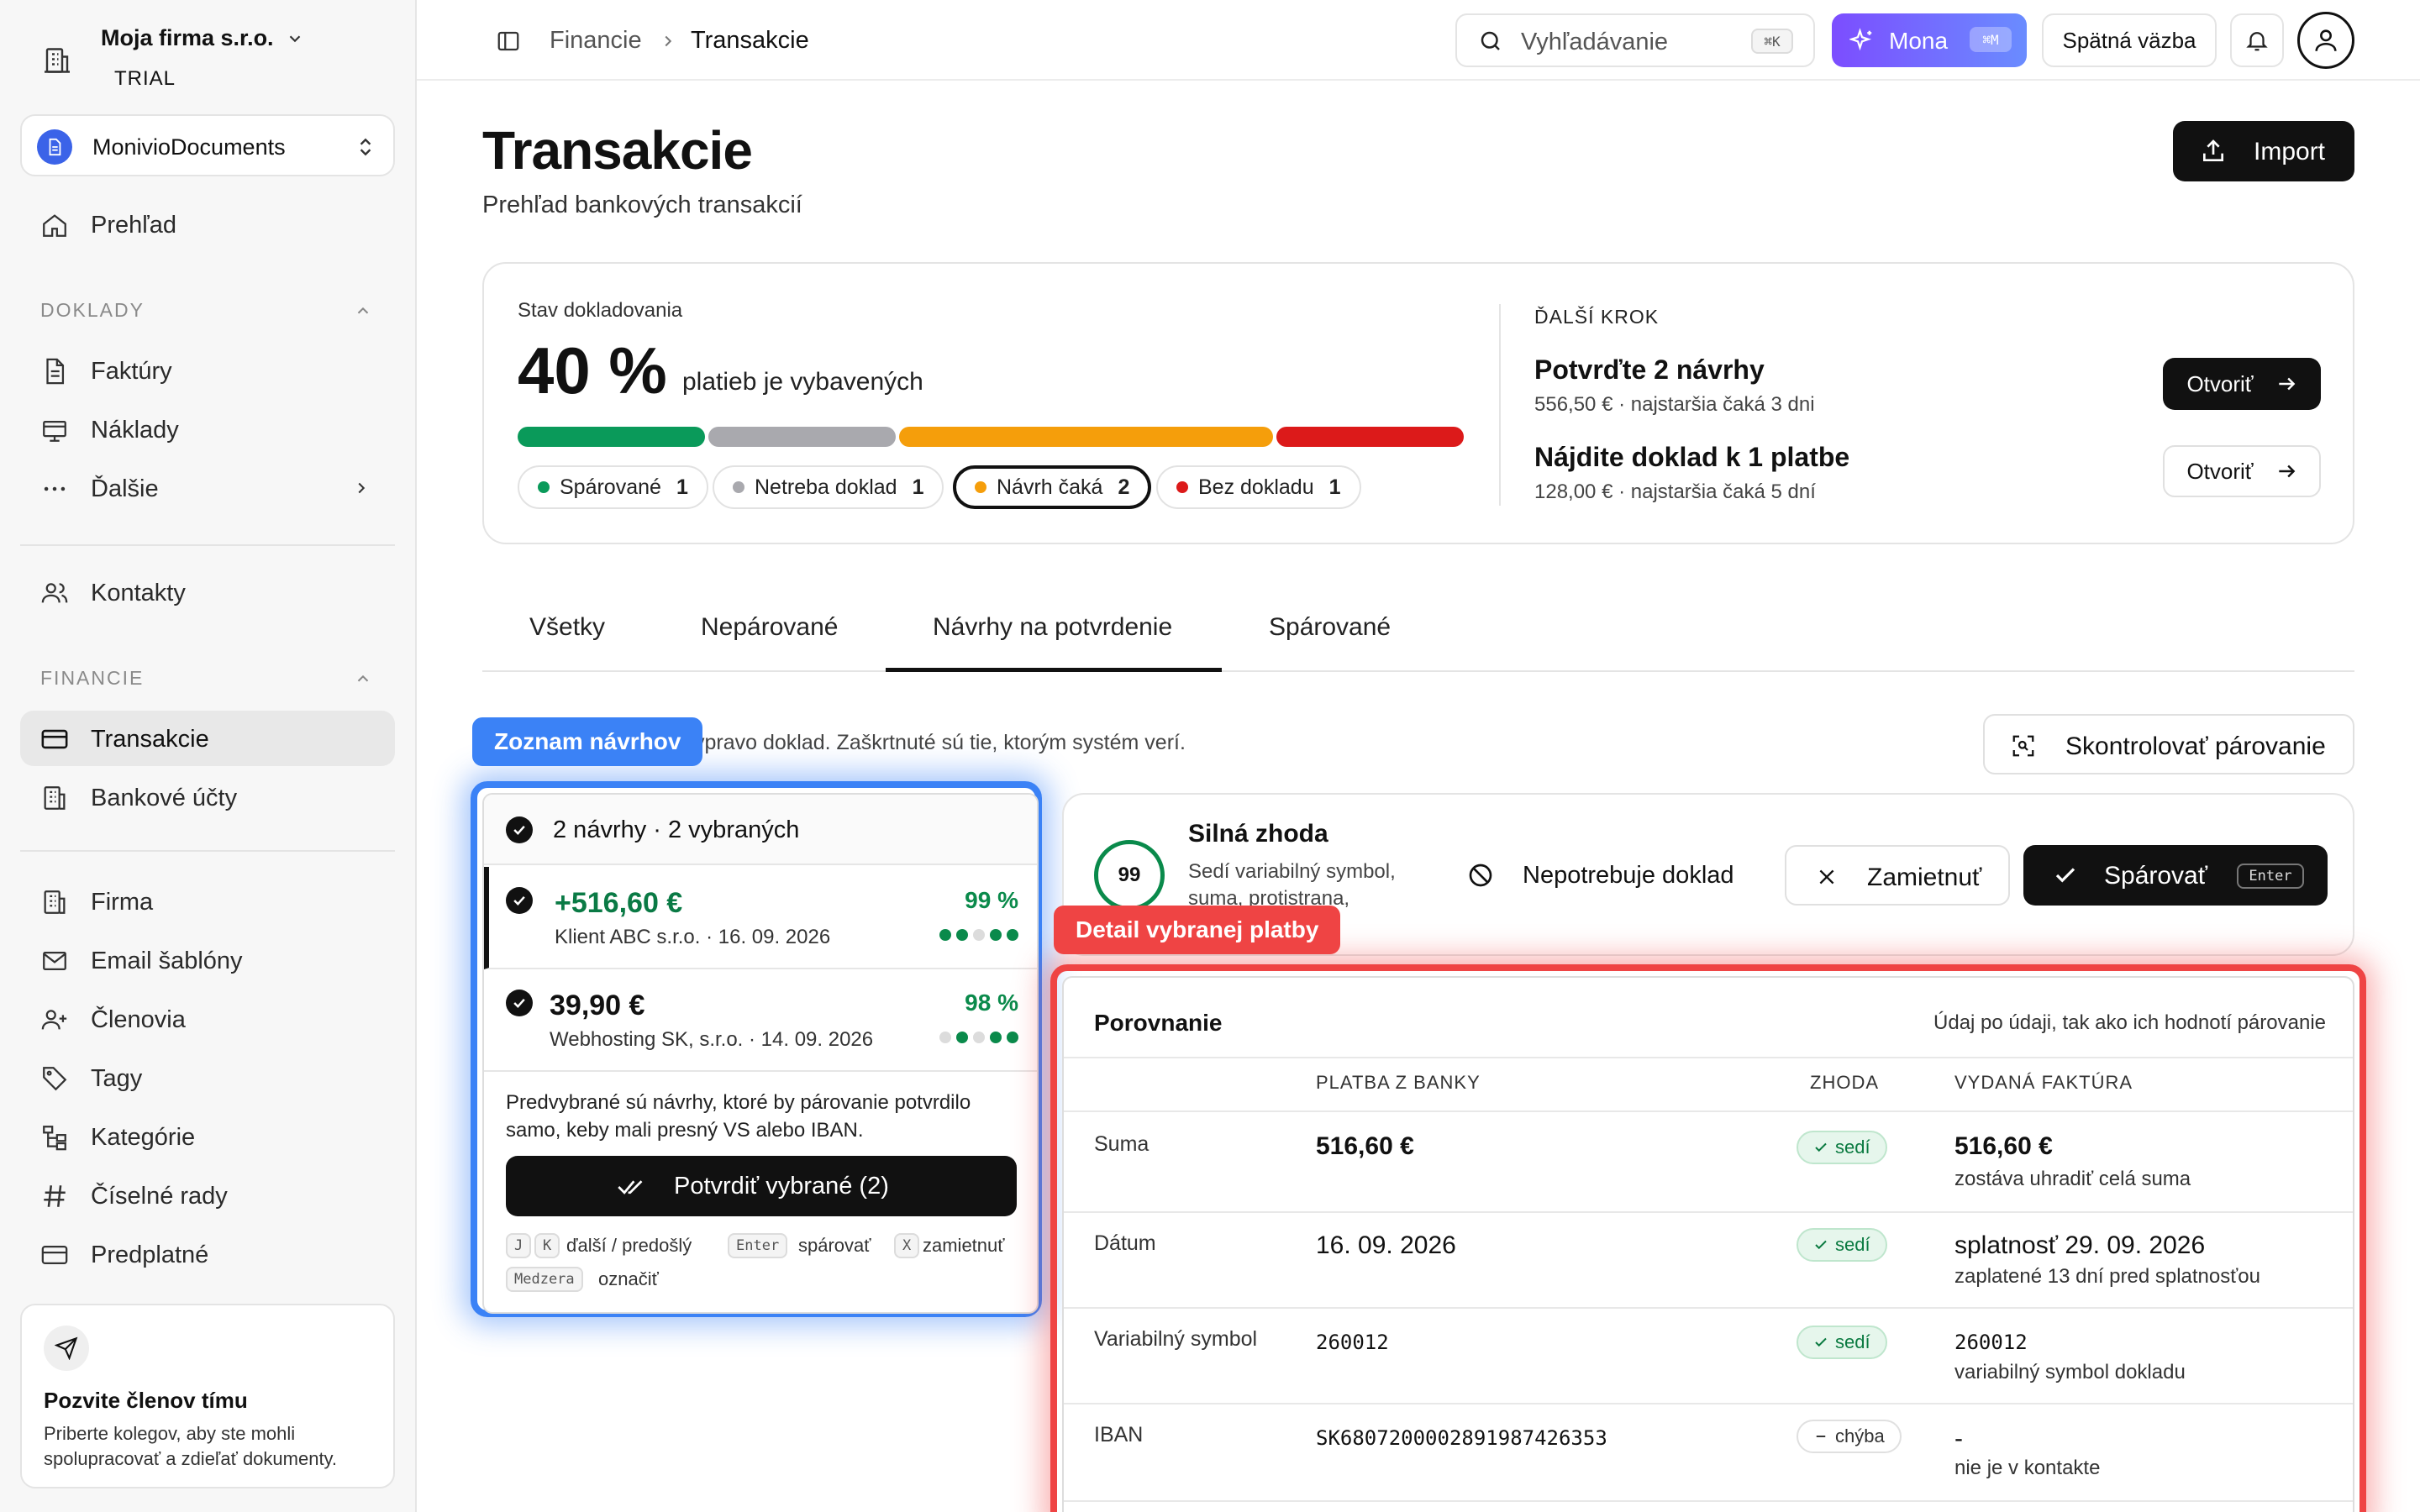  What do you see at coordinates (165, 798) in the screenshot?
I see `sidebar-item-label: Bankové účty` at bounding box center [165, 798].